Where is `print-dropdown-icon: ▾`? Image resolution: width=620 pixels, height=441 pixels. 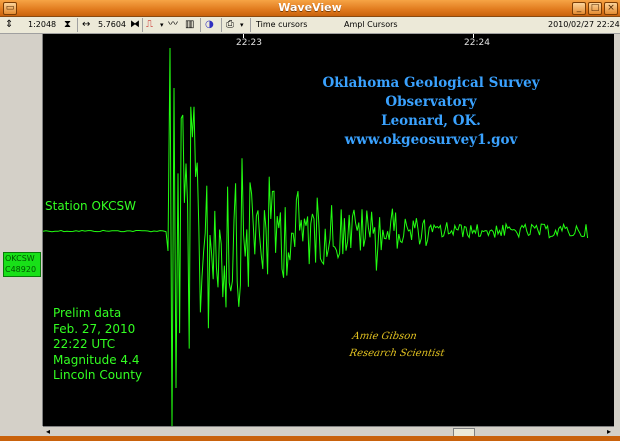 print-dropdown-icon: ▾ is located at coordinates (242, 25).